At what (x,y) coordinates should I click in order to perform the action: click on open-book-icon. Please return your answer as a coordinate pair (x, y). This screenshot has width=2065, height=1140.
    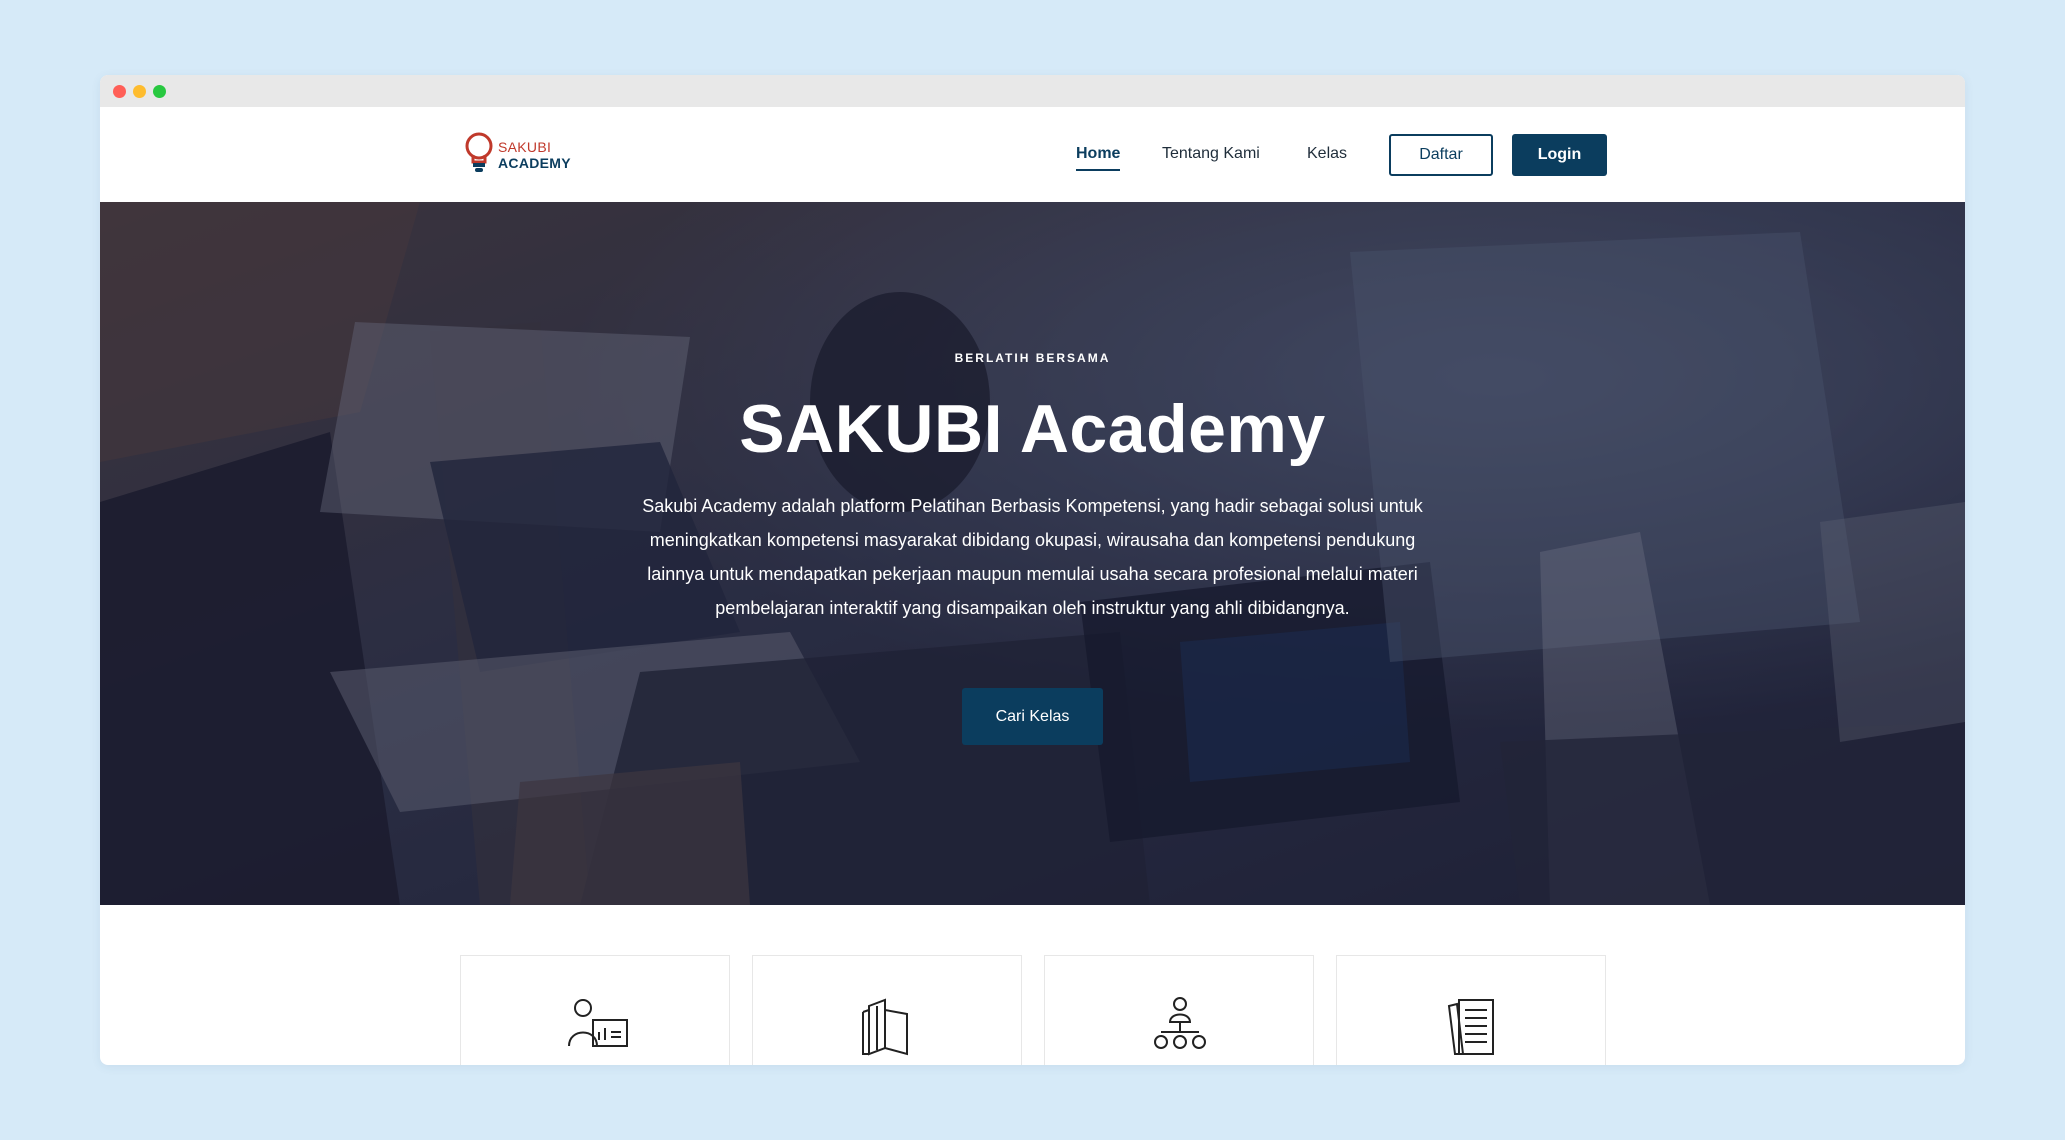
    Looking at the image, I should click on (885, 1027).